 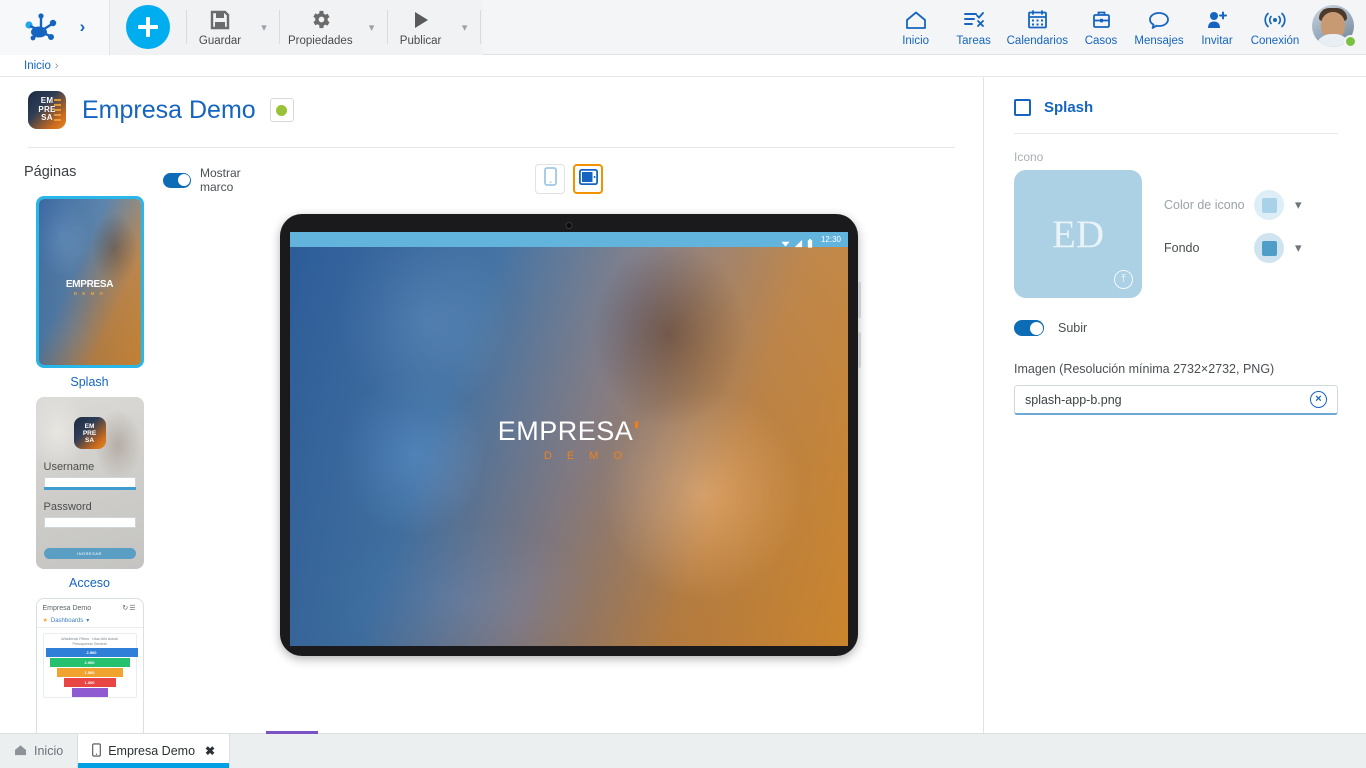 I want to click on publish-button: Publicar, so click(x=421, y=27).